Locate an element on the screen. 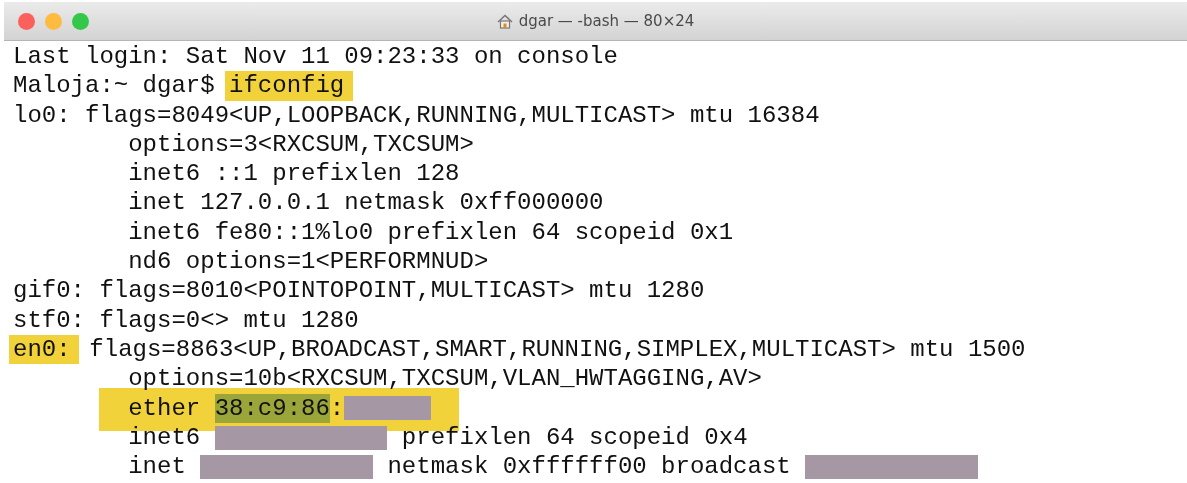 The height and width of the screenshot is (483, 1187). terminal-text: nd6 options=1<PERFORMNUD> is located at coordinates (308, 262).